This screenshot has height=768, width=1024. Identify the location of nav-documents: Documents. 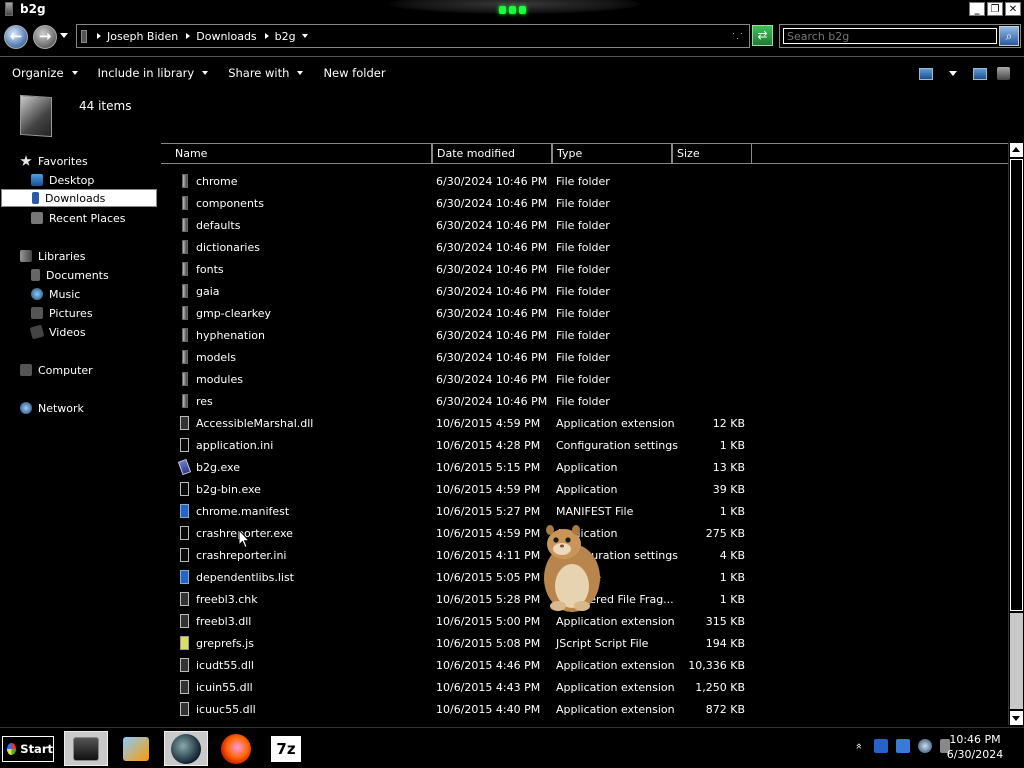
(70, 275).